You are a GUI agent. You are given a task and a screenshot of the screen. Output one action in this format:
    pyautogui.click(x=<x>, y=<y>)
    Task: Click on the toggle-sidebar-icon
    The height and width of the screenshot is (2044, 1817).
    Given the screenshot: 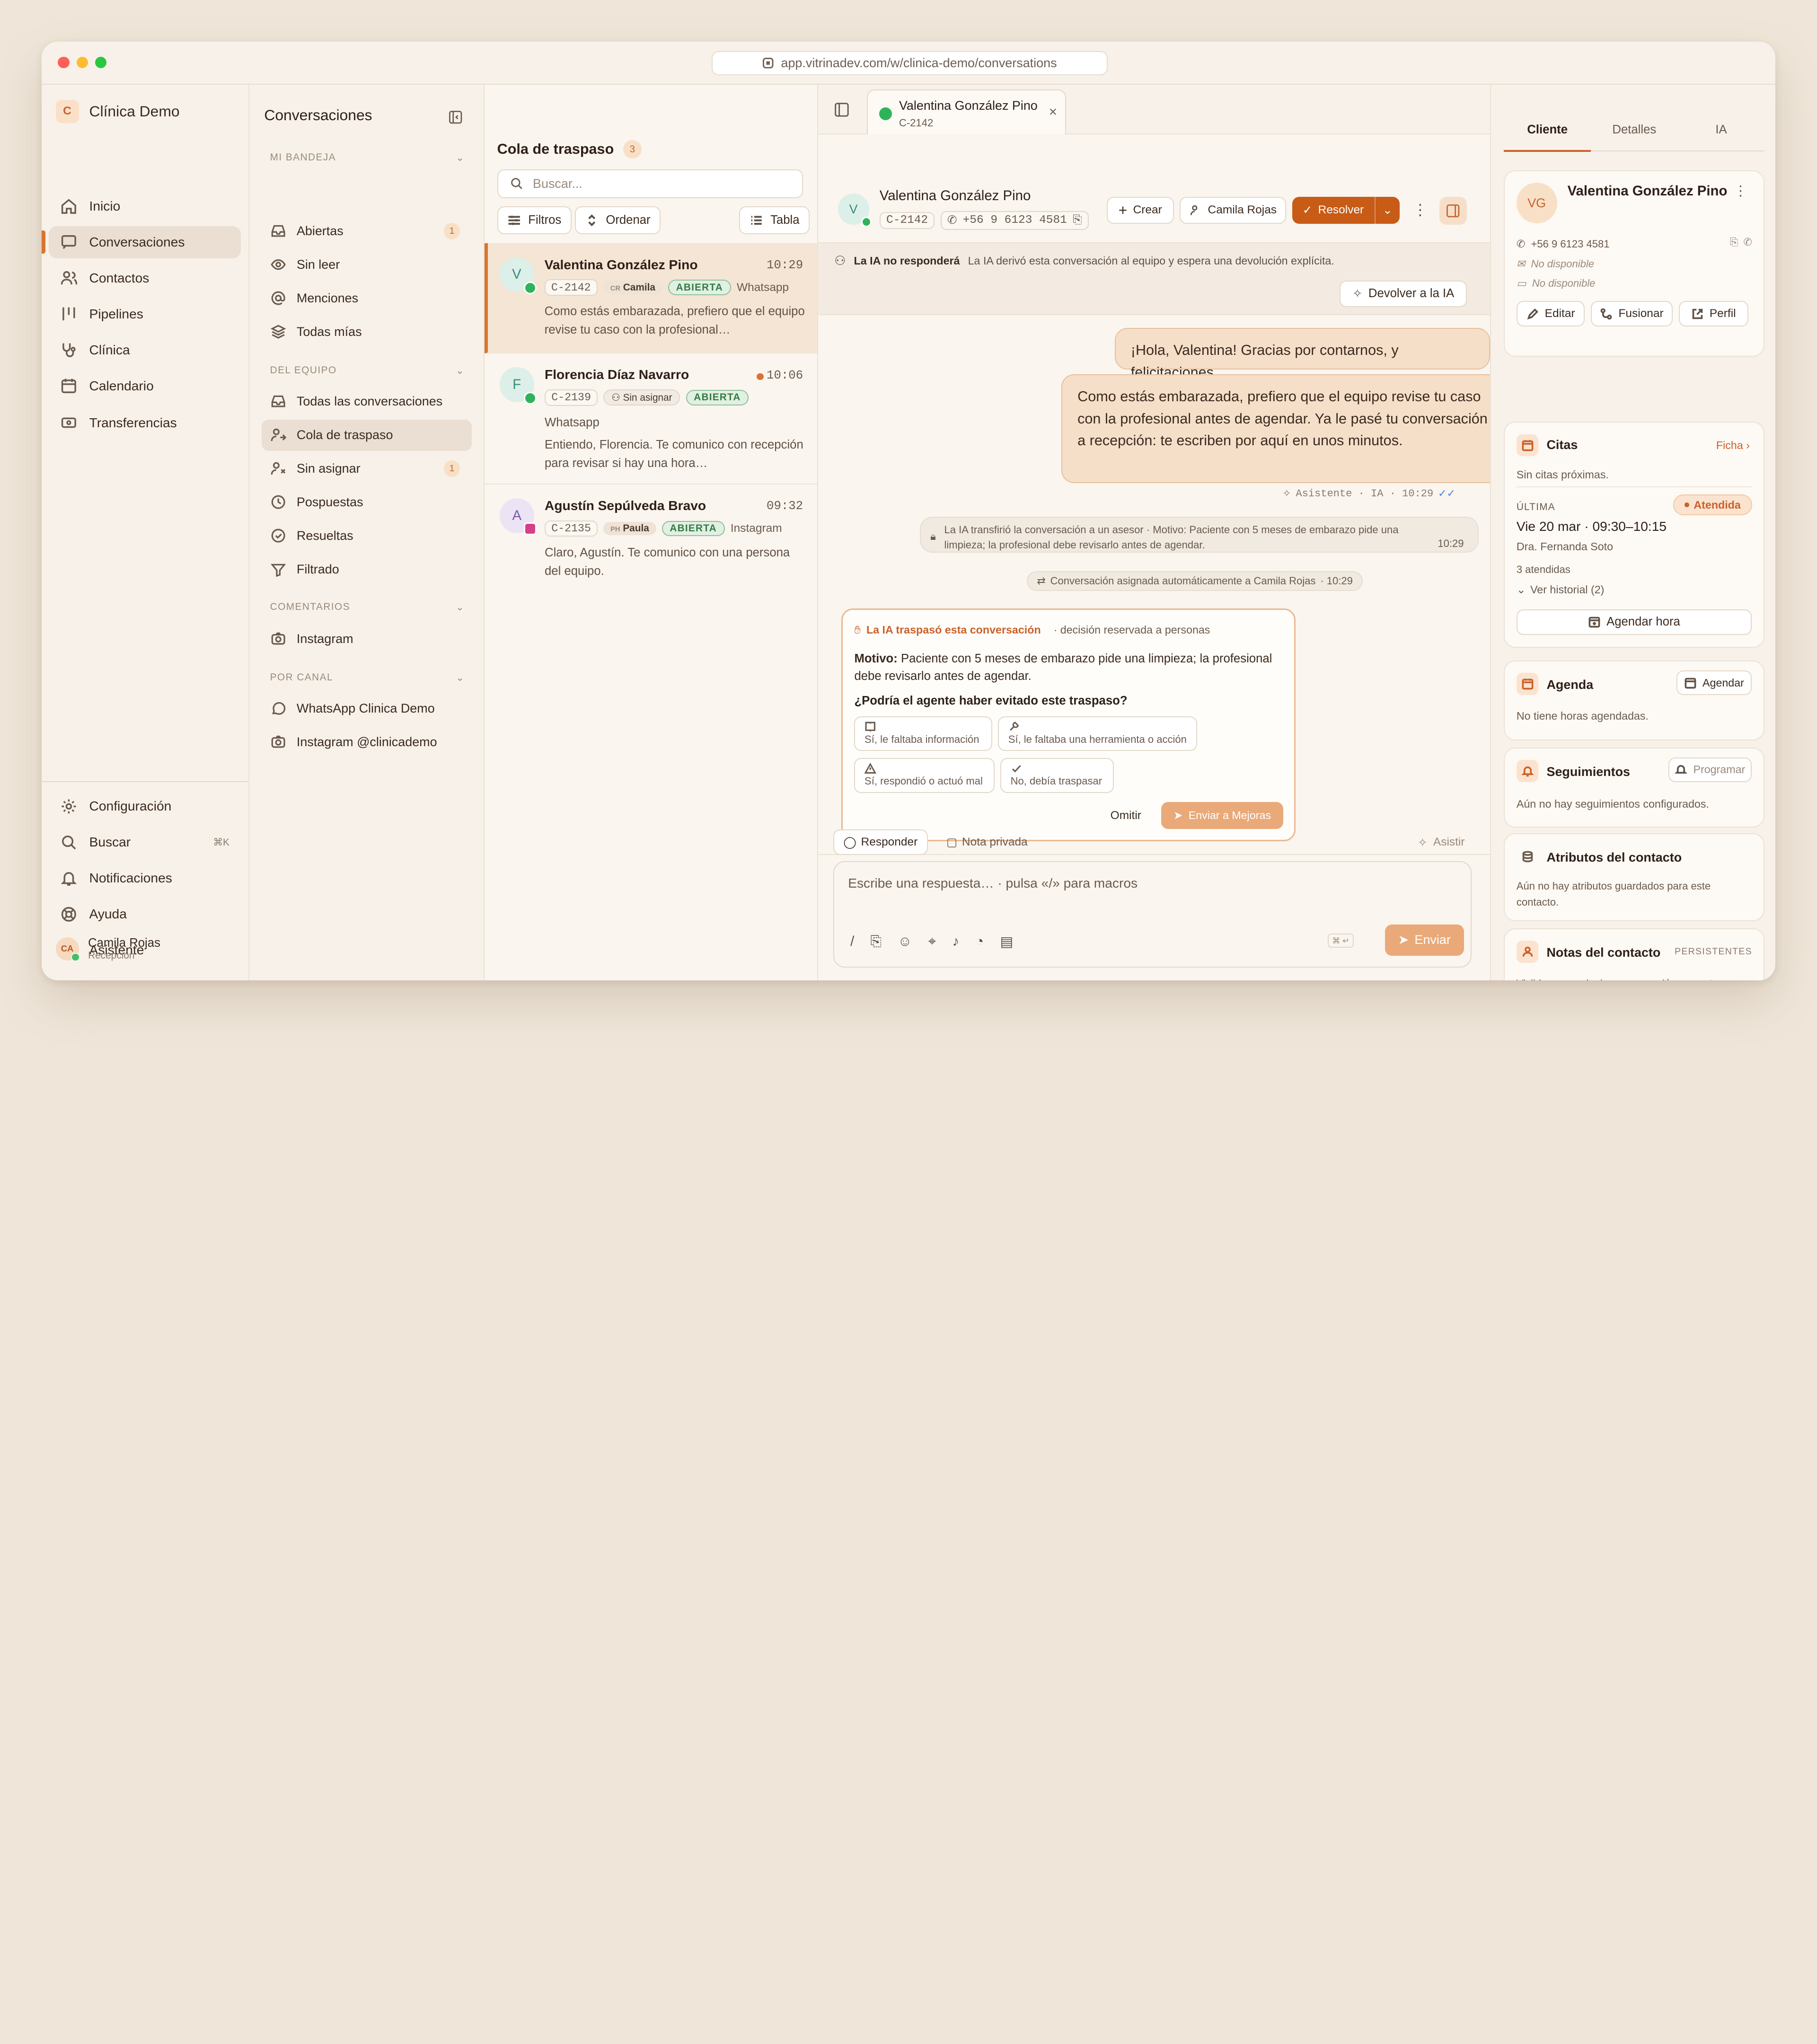 What is the action you would take?
    pyautogui.click(x=841, y=109)
    